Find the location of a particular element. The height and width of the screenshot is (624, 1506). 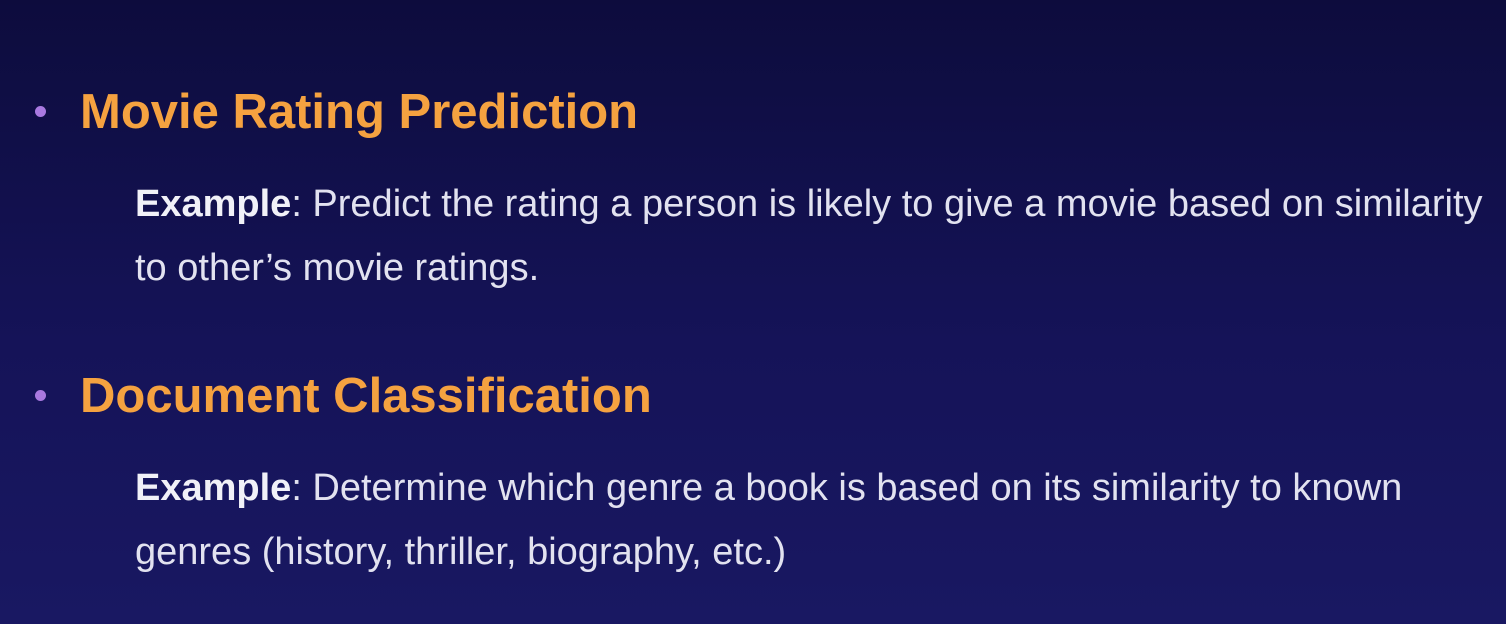

item-title: Document Classification is located at coordinates (366, 396).